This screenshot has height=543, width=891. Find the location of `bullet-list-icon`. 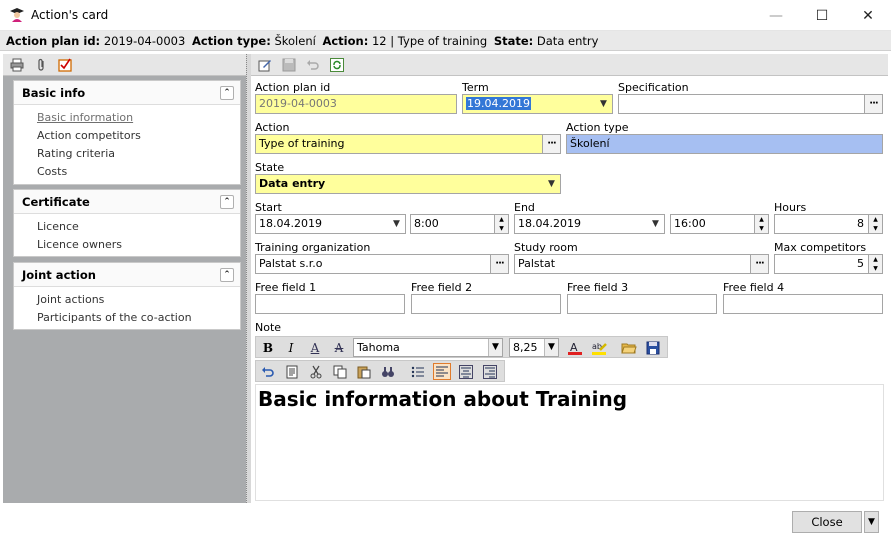

bullet-list-icon is located at coordinates (418, 371).